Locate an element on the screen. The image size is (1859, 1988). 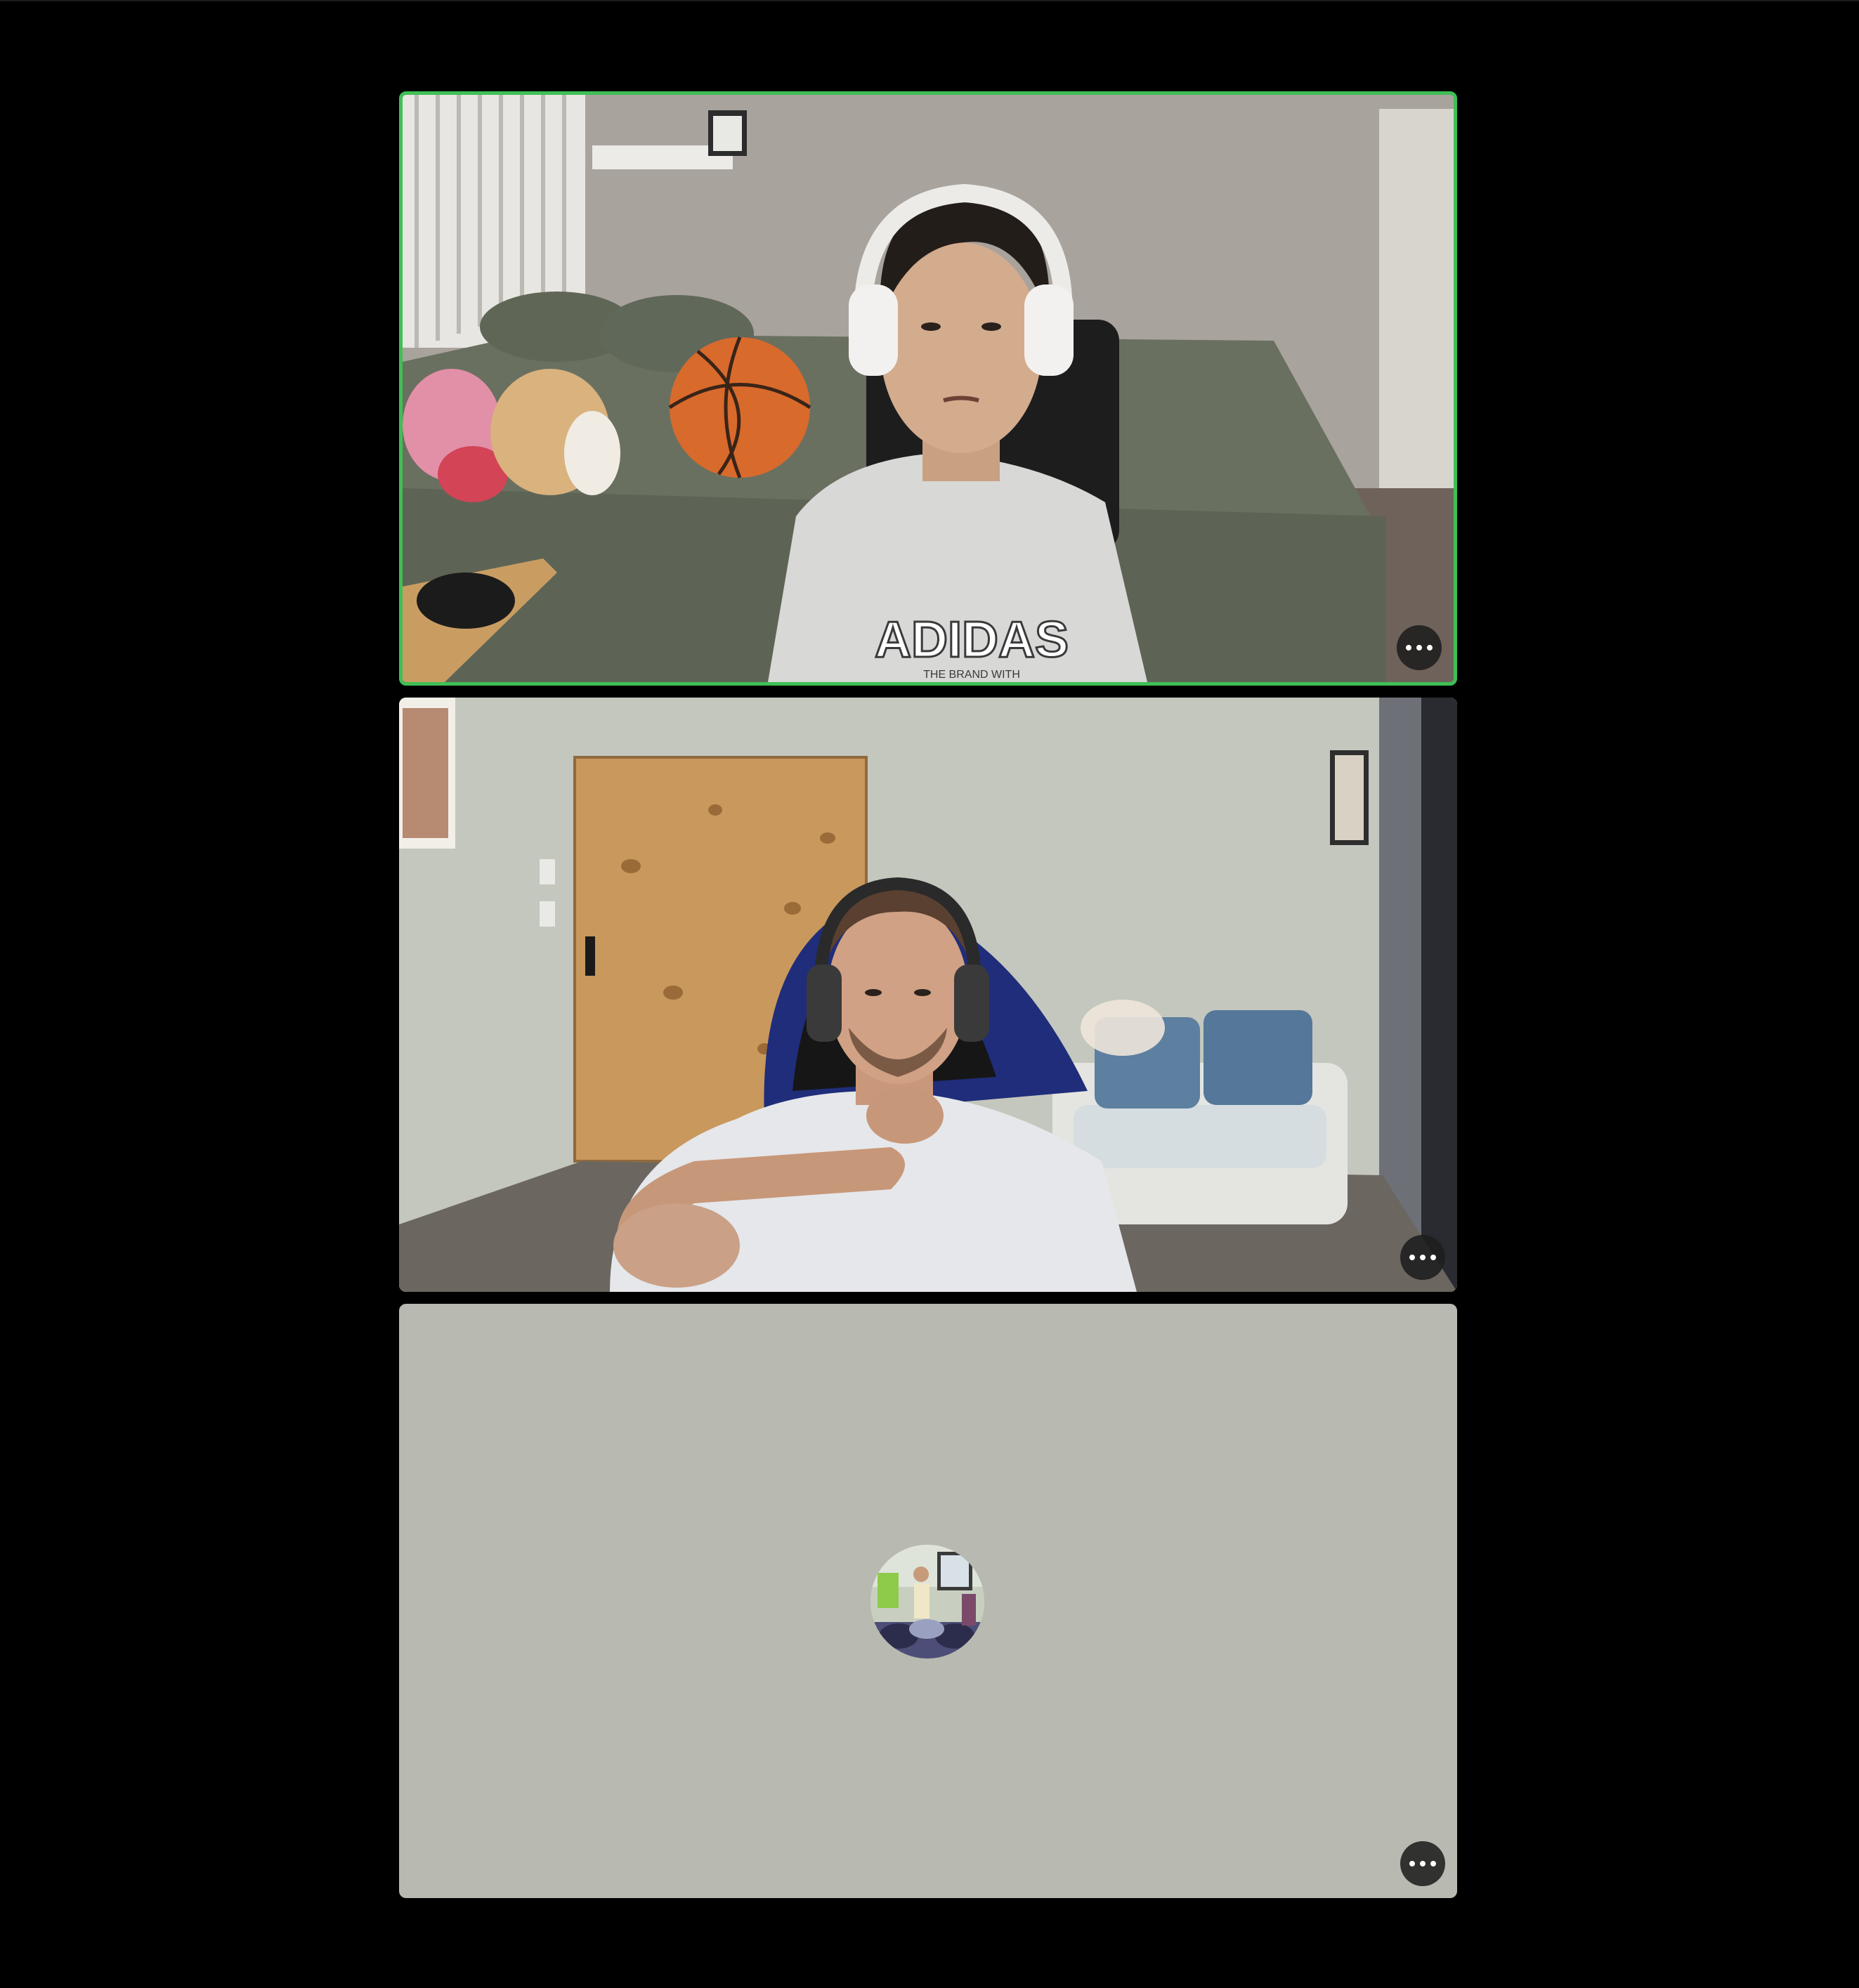
shirt-logo-text: ADIDAS is located at coordinates (972, 640).